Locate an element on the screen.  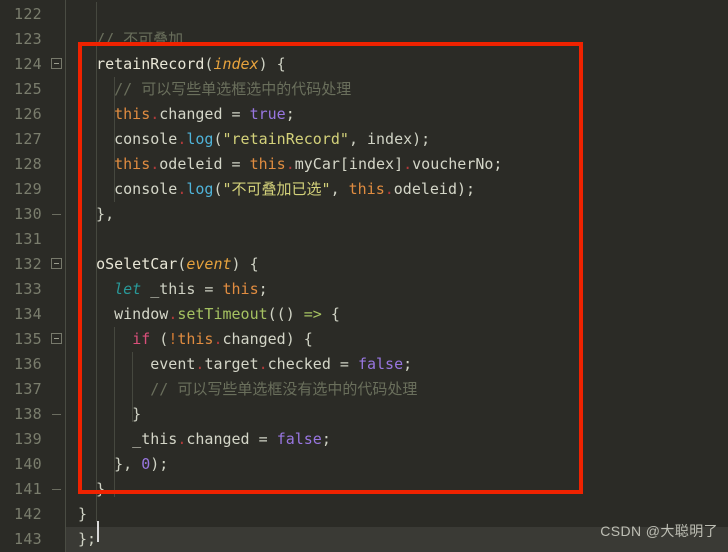
line-number: 141 is located at coordinates (28, 489).